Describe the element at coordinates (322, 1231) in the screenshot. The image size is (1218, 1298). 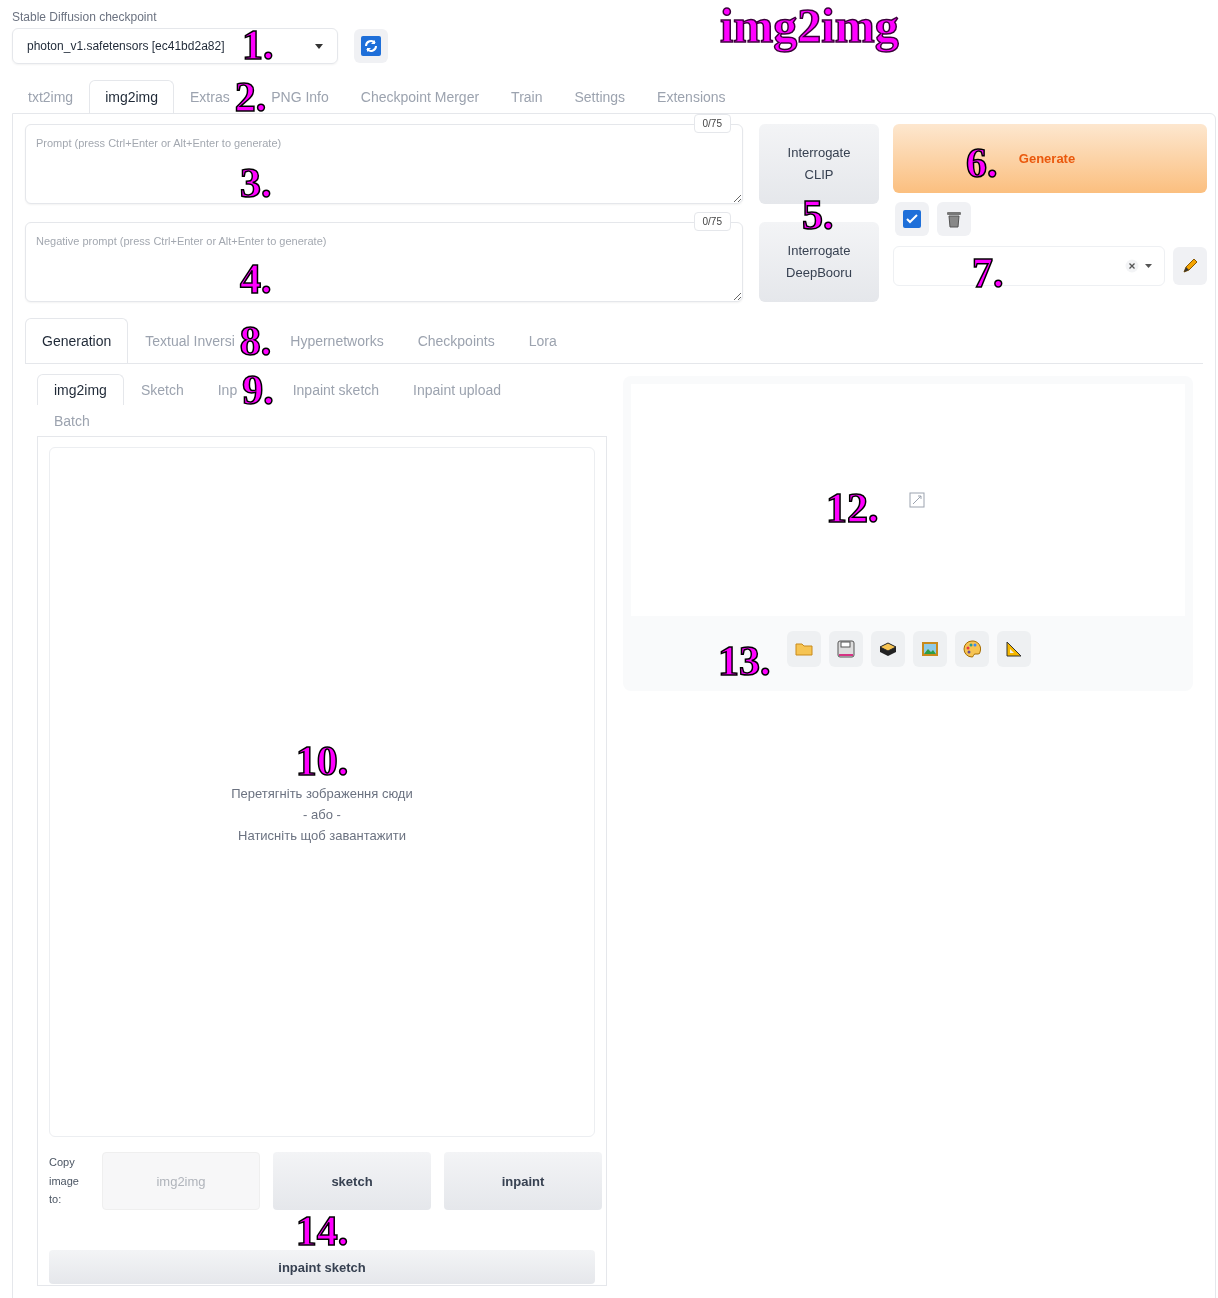
I see `annotation-number: 14.` at that location.